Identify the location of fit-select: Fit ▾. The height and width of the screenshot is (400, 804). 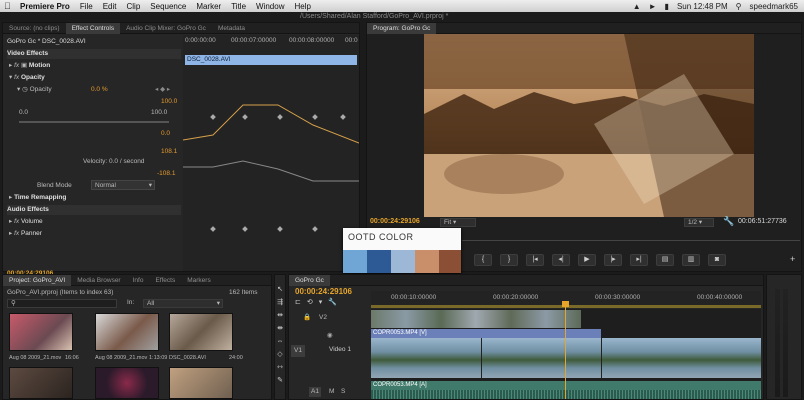
(458, 222).